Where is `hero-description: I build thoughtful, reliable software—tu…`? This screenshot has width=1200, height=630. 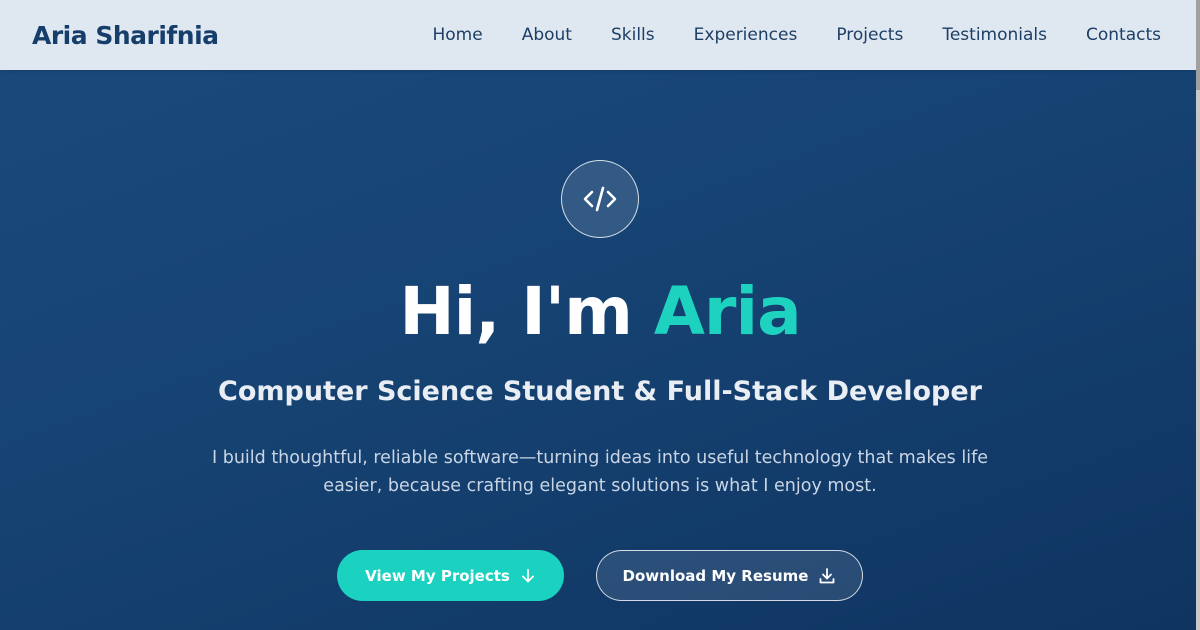 hero-description: I build thoughtful, reliable software—tu… is located at coordinates (600, 472).